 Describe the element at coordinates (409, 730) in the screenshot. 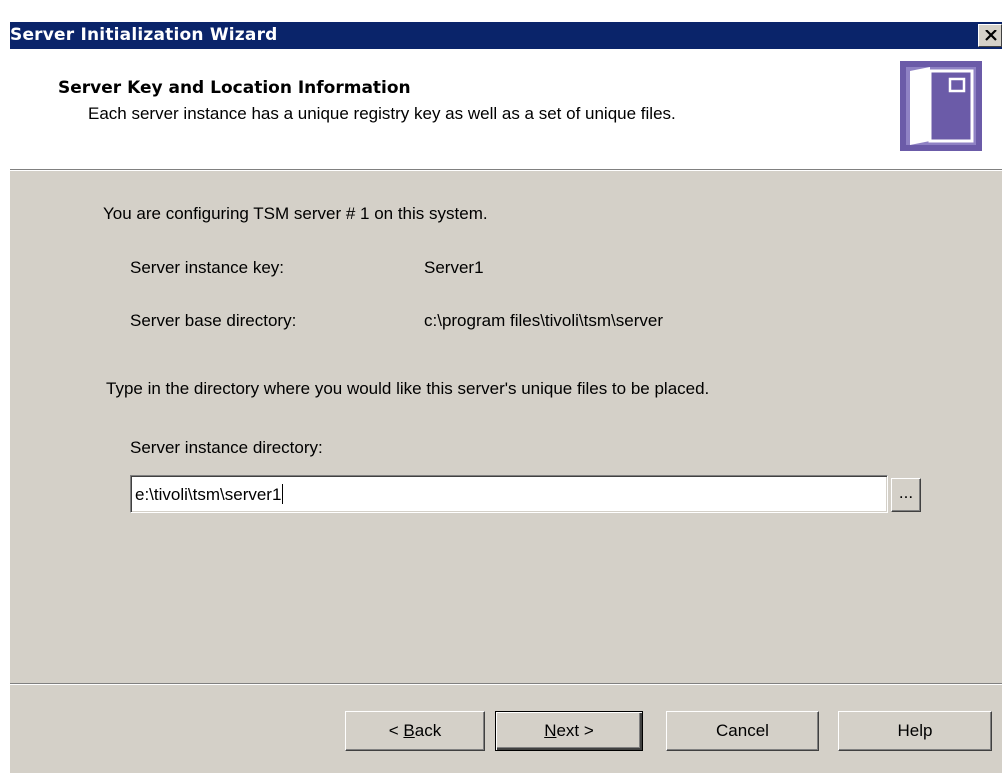

I see `back-mnemonic: B` at that location.